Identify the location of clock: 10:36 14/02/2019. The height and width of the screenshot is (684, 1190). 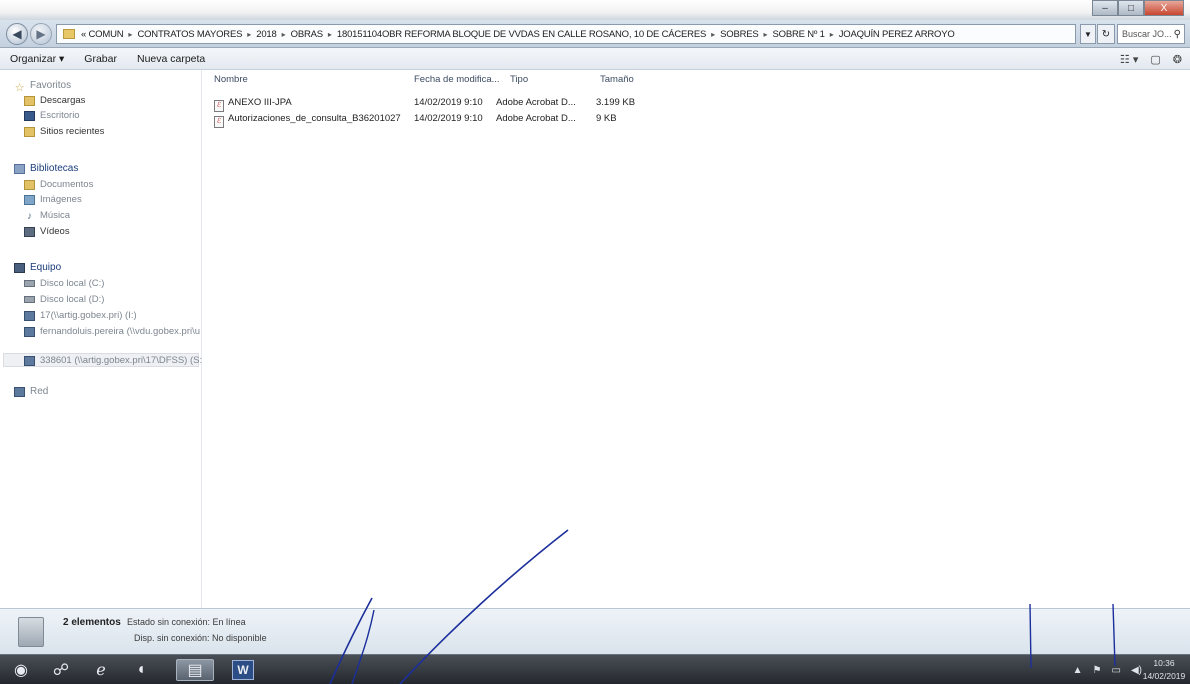
(1164, 670).